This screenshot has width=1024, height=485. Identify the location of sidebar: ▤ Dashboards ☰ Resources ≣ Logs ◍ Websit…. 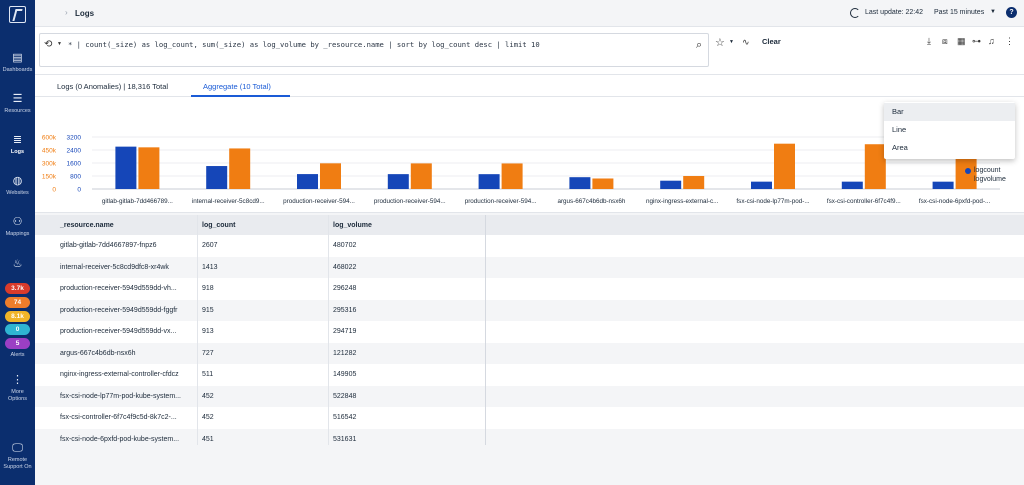
(17, 242).